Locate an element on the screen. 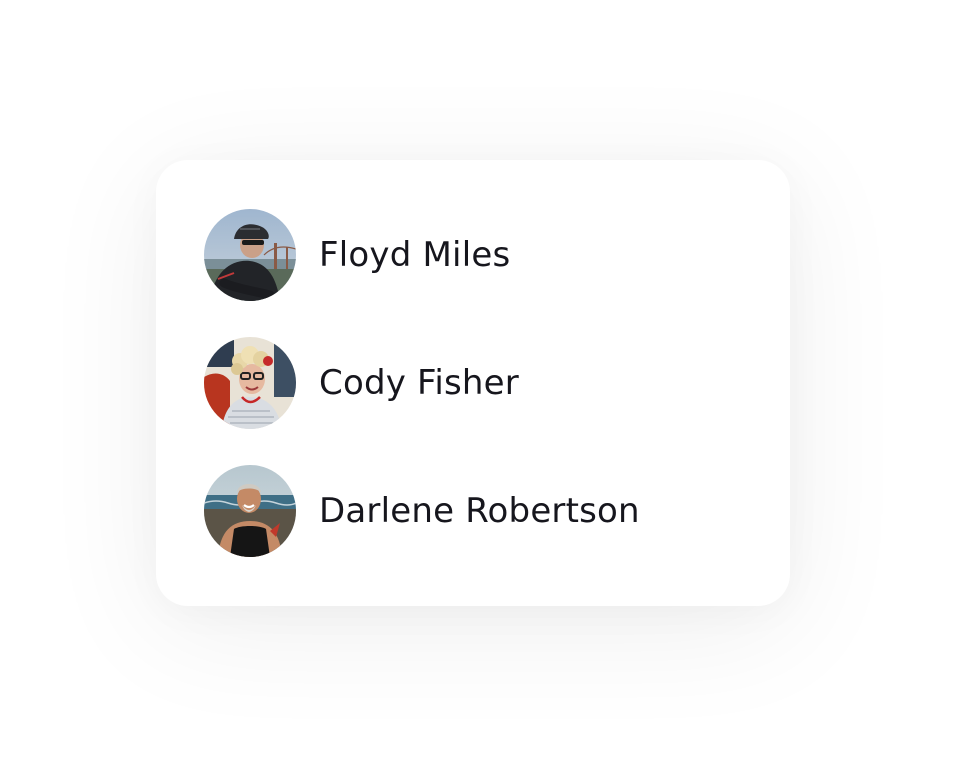  person-name: Floyd Miles is located at coordinates (415, 255).